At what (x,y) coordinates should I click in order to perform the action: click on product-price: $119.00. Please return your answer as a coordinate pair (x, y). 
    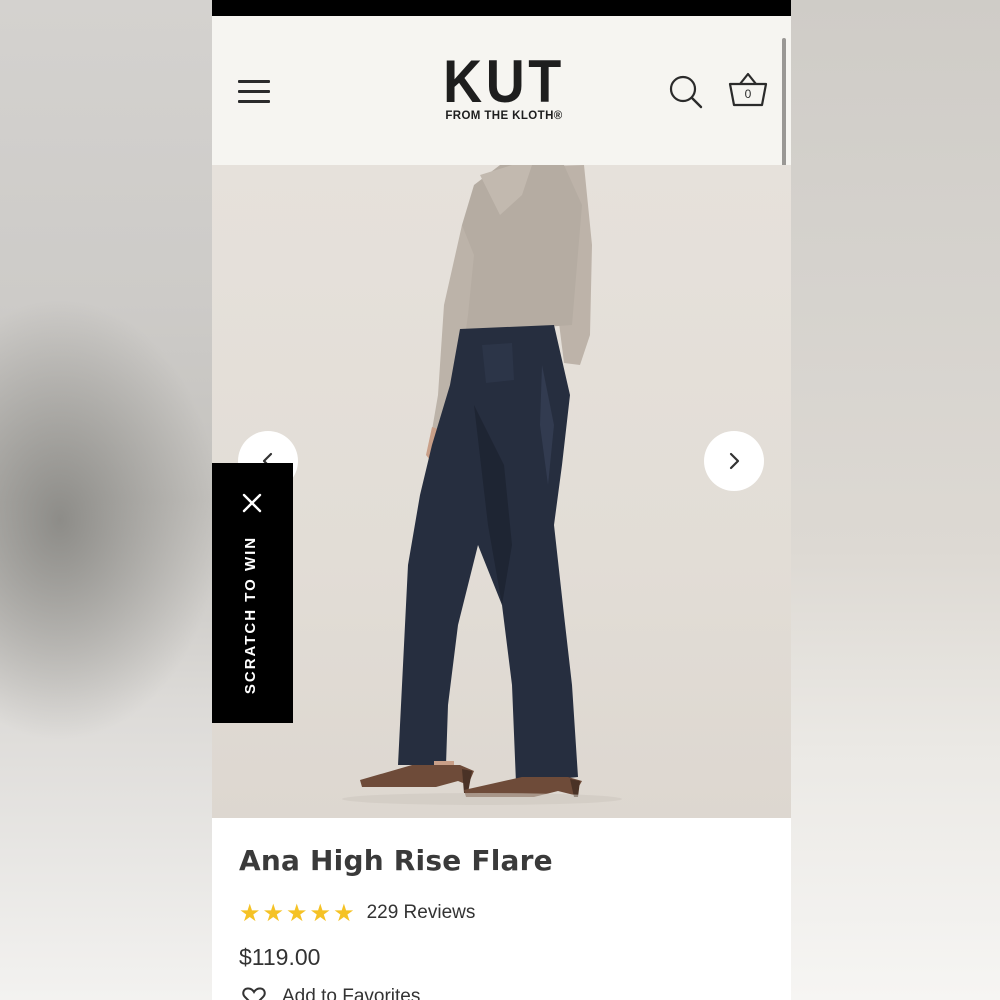
    Looking at the image, I should click on (280, 957).